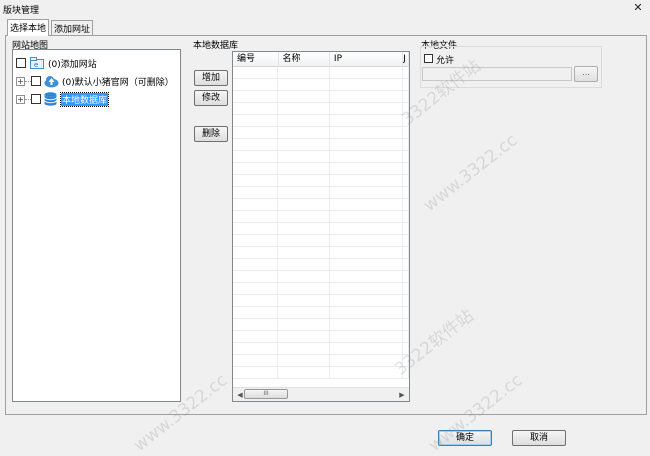 This screenshot has width=650, height=456. I want to click on scroll-right-icon: ▶, so click(402, 395).